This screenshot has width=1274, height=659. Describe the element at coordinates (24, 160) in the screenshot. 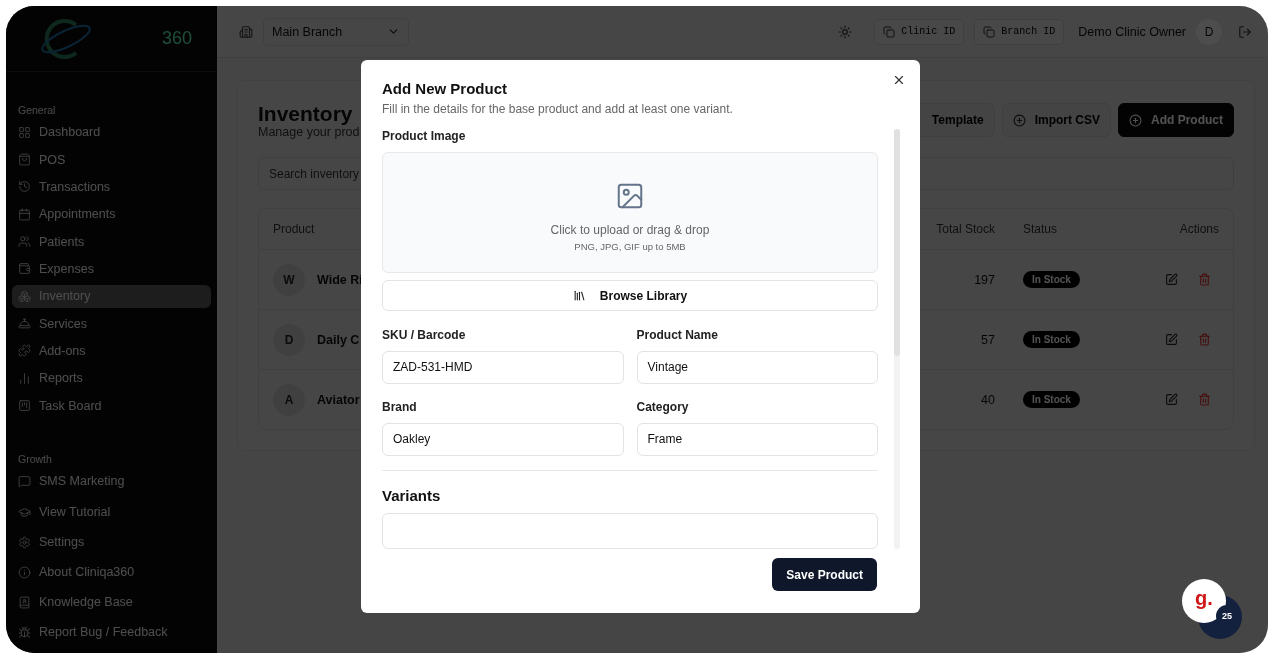

I see `bag-icon` at that location.